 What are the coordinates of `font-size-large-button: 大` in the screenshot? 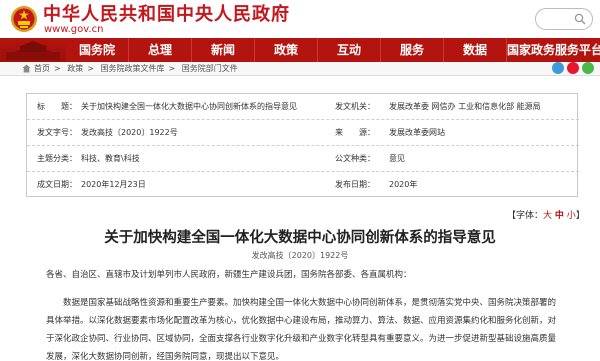 It's located at (547, 216).